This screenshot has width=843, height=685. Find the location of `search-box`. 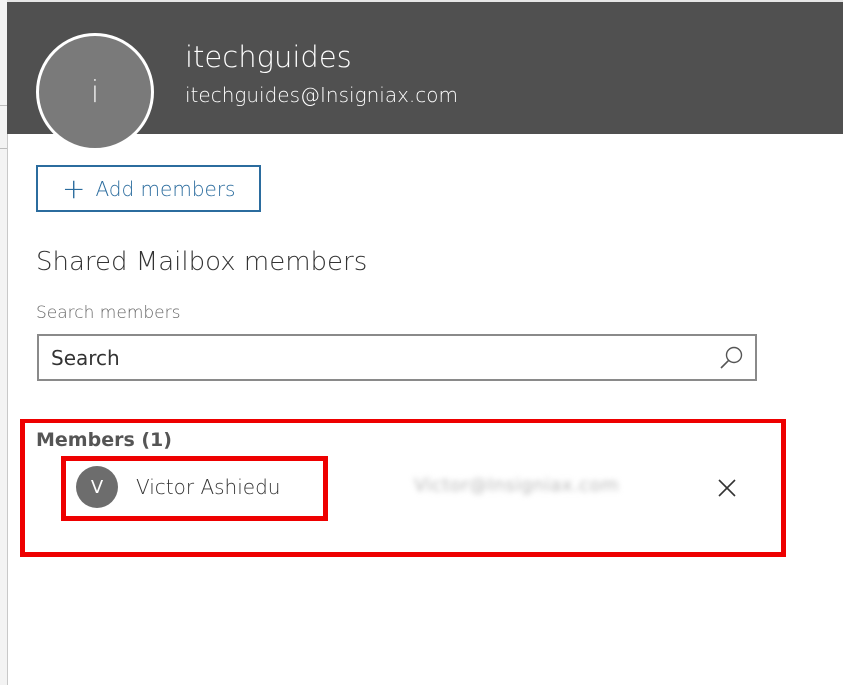

search-box is located at coordinates (397, 357).